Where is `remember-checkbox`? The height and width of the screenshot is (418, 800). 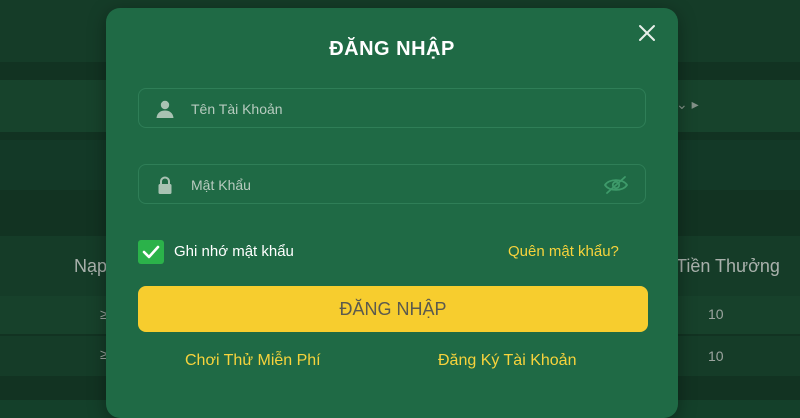 remember-checkbox is located at coordinates (151, 252).